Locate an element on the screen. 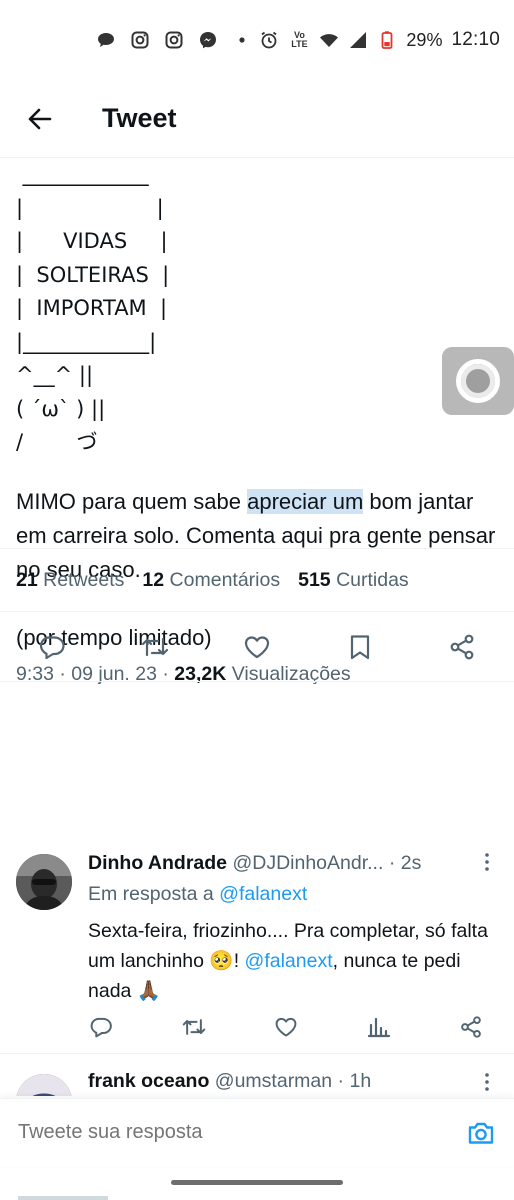 This screenshot has width=514, height=1200. reply-author-name: frank oceano is located at coordinates (148, 1081).